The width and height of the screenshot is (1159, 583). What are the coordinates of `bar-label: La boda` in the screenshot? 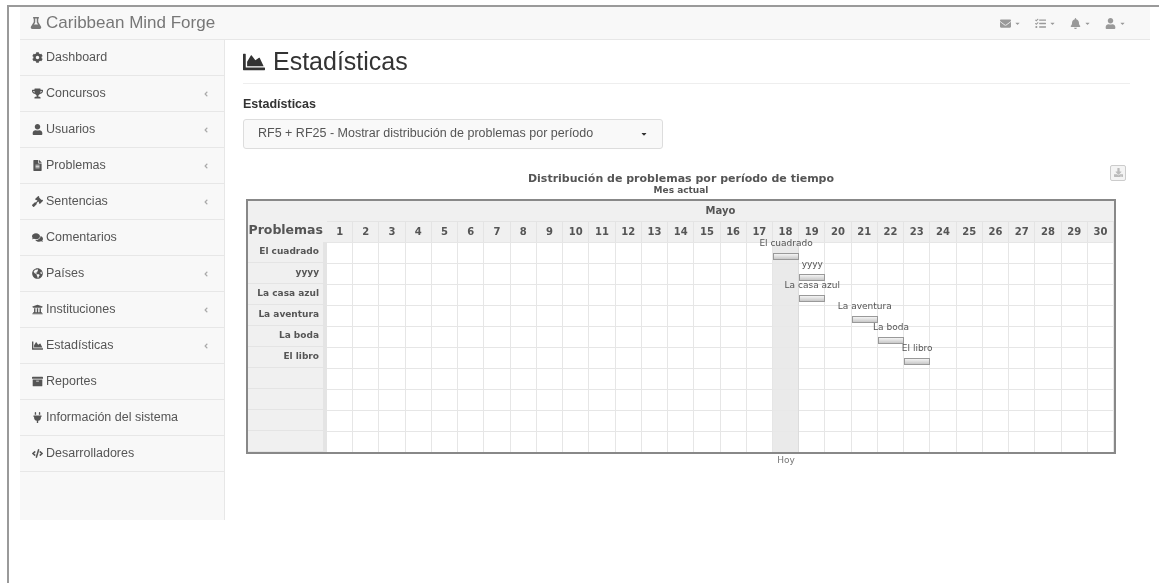 It's located at (891, 326).